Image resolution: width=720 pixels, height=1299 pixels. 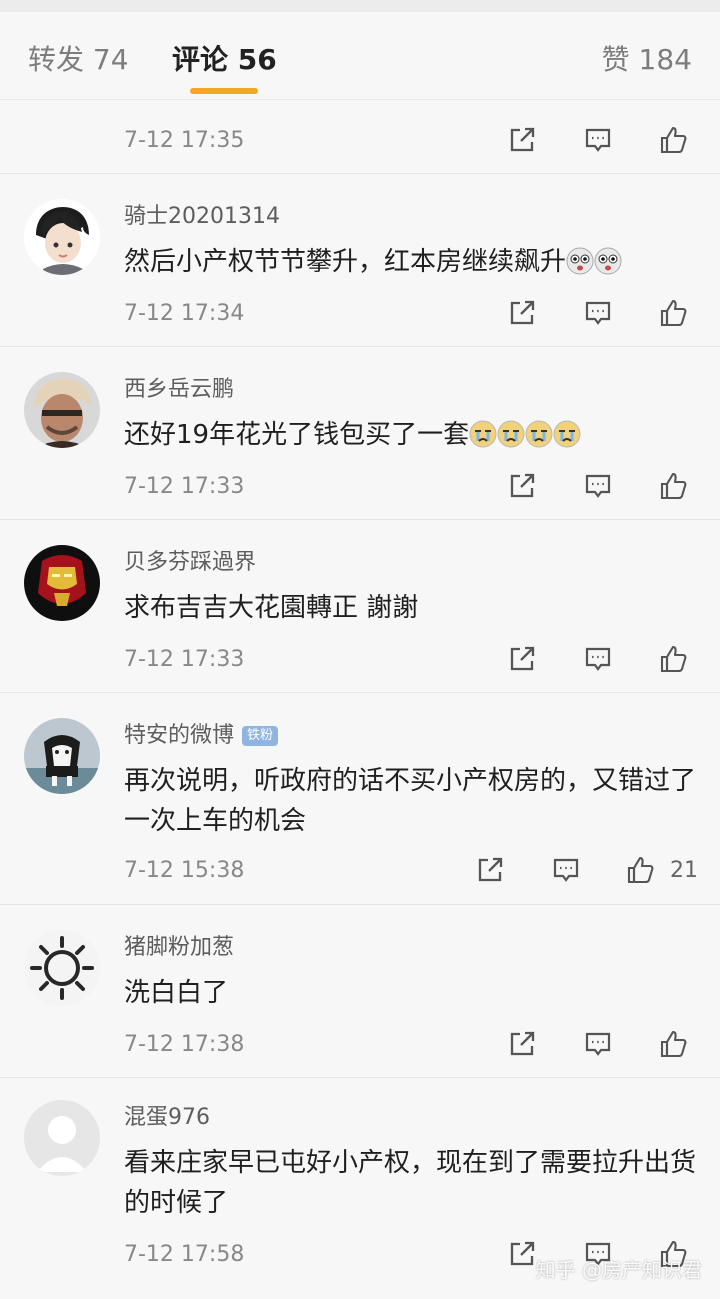 What do you see at coordinates (647, 60) in the screenshot?
I see `tab-likes: 赞 184` at bounding box center [647, 60].